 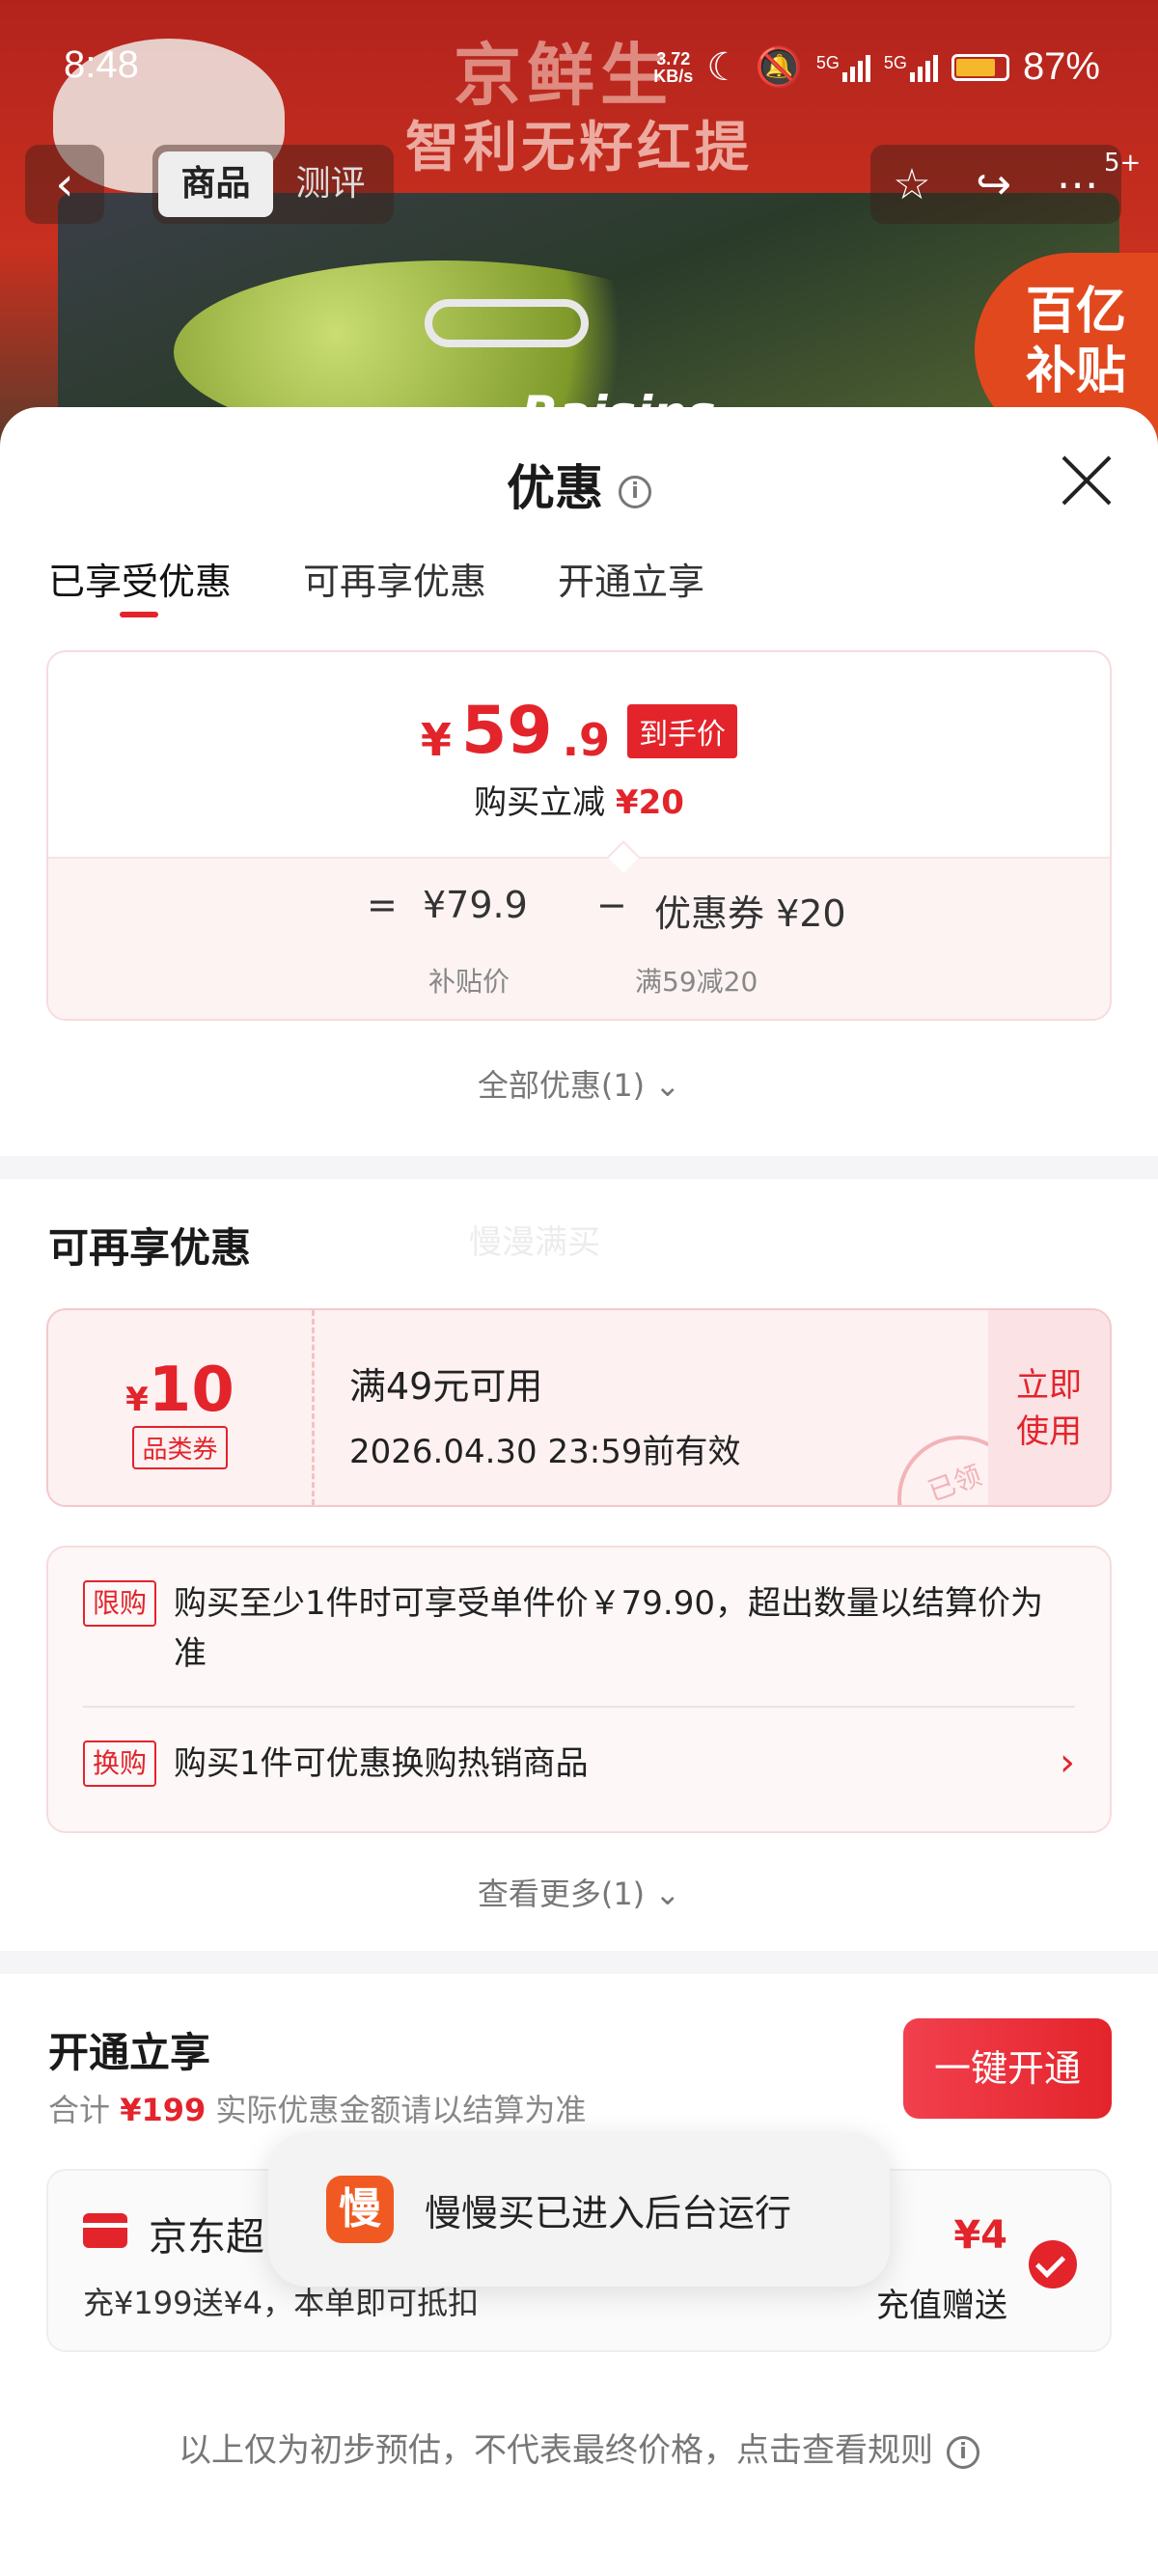 I want to click on signal-icon: 5G, so click(x=843, y=67).